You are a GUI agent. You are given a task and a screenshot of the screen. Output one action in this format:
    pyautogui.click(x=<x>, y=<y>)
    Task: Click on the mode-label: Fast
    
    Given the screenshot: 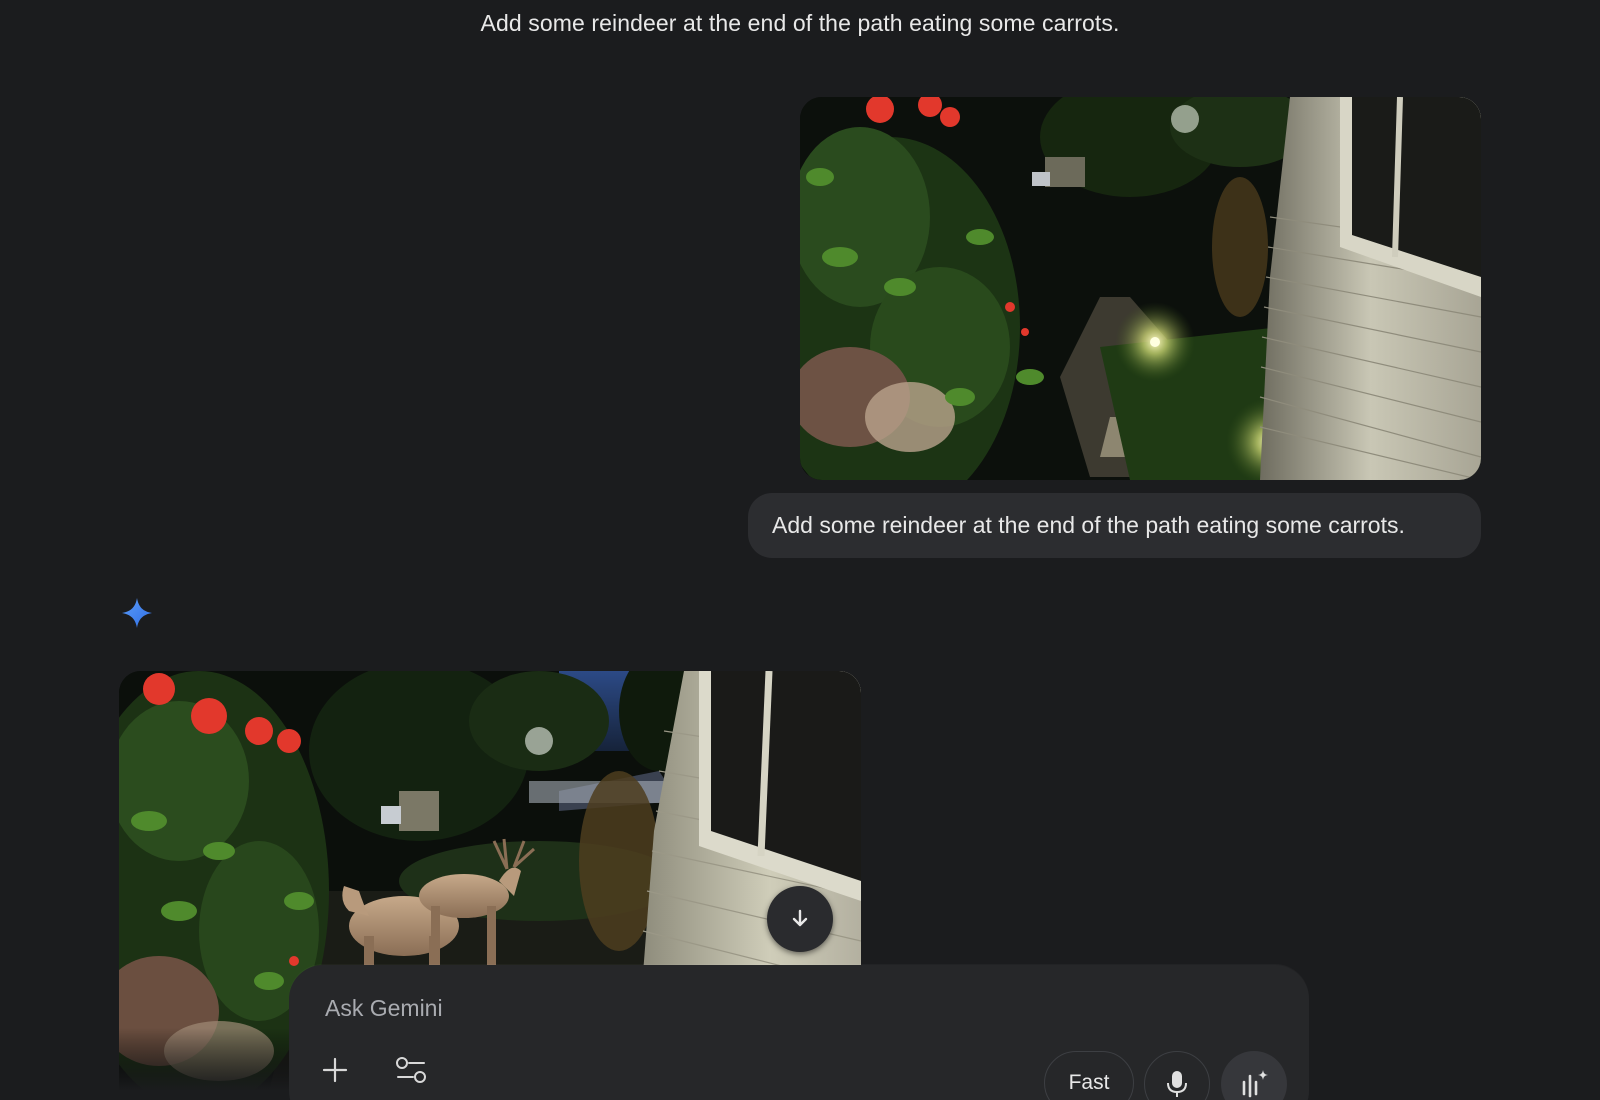 What is the action you would take?
    pyautogui.click(x=1089, y=1082)
    